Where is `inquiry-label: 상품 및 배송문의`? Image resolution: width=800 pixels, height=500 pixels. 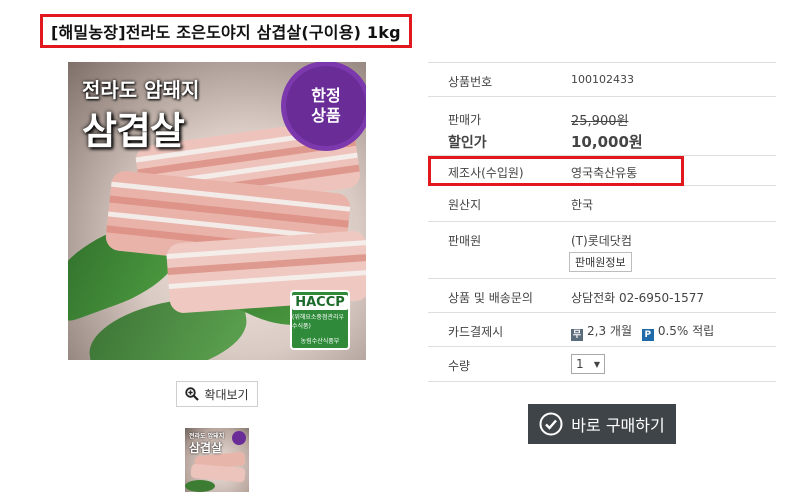
inquiry-label: 상품 및 배송문의 is located at coordinates (490, 298).